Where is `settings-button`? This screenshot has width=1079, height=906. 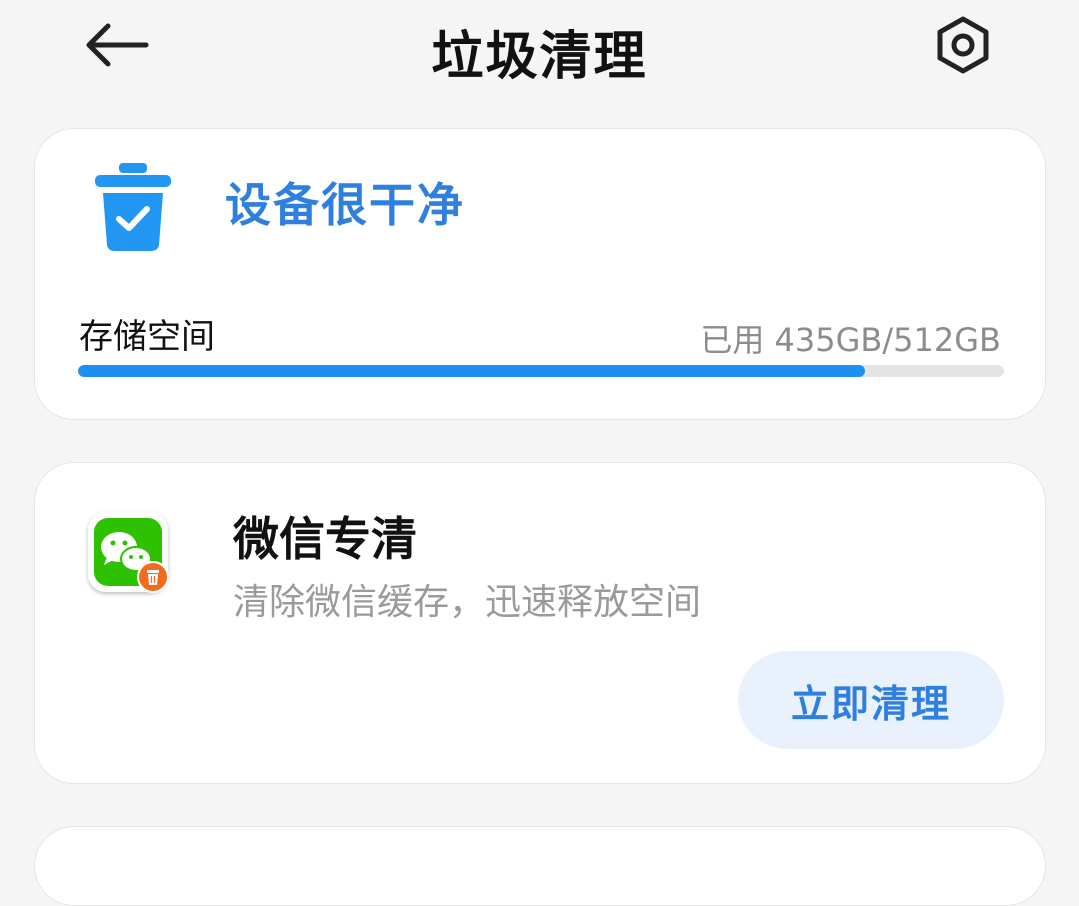 settings-button is located at coordinates (963, 45).